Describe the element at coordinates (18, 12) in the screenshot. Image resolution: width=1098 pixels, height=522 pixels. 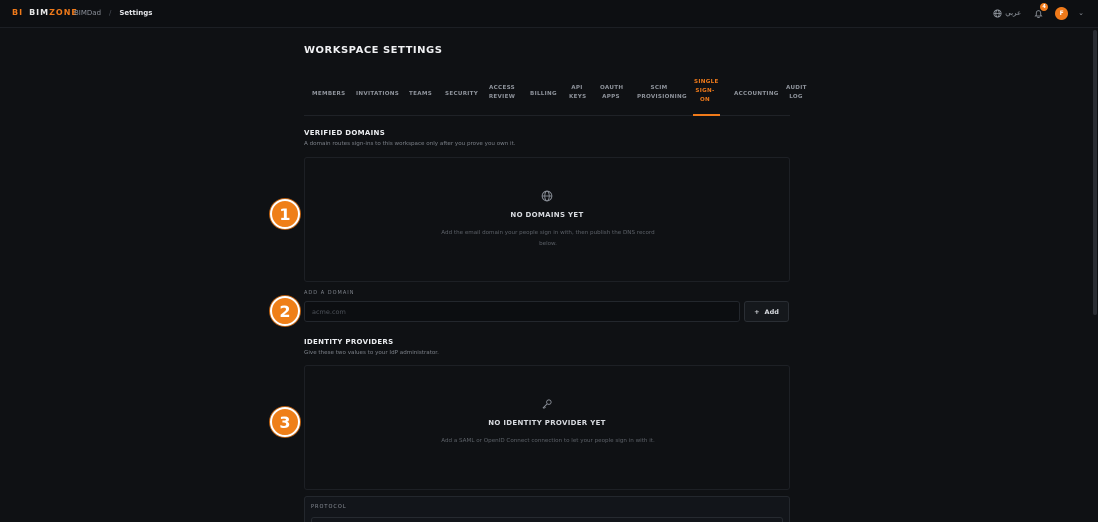
I see `brand-mark: BI` at that location.